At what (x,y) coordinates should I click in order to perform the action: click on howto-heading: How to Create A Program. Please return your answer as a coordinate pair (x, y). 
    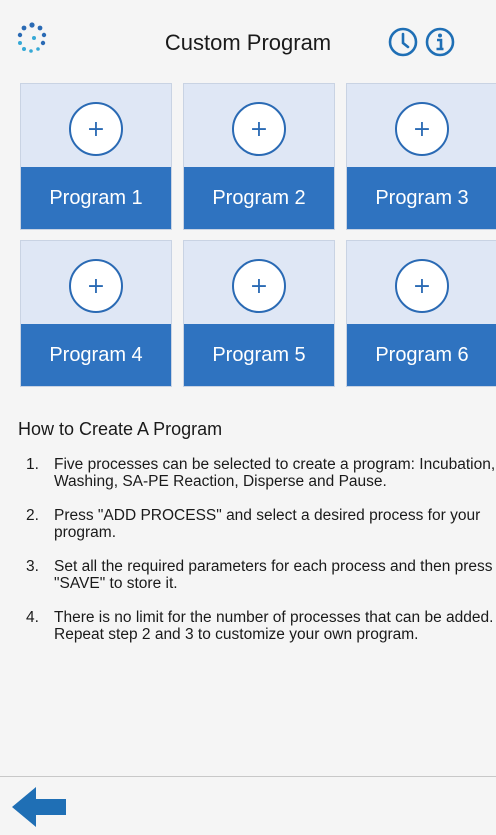
    Looking at the image, I should click on (120, 429).